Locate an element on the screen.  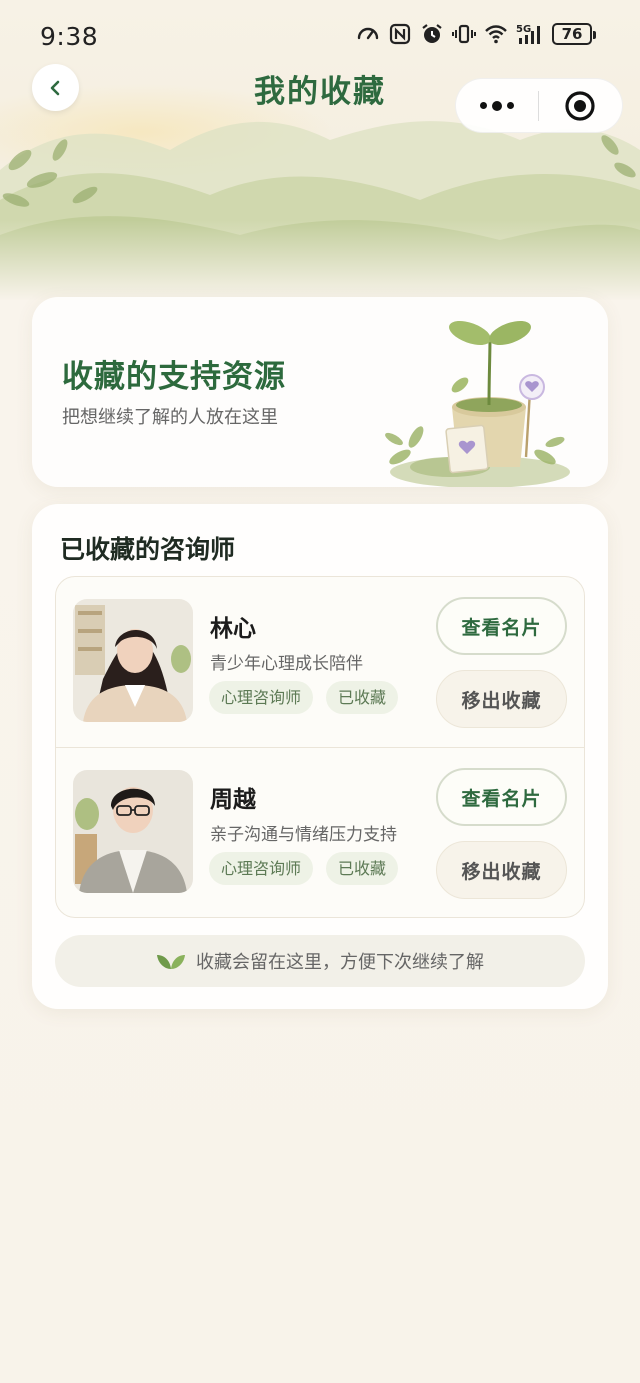
intro-subtitle: 把想继续了解的人放在这里 is located at coordinates (170, 417).